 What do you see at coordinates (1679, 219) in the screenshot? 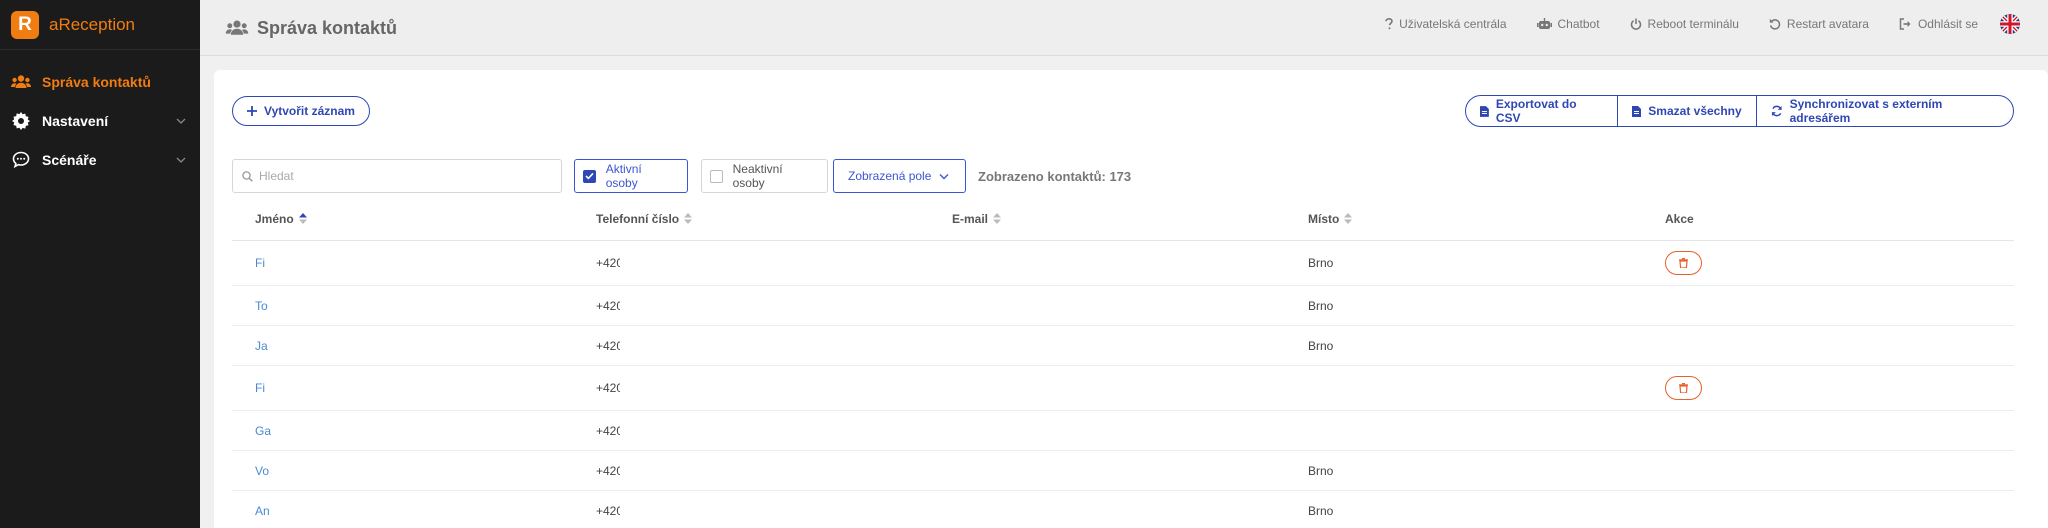
I see `column-actions: Akce` at bounding box center [1679, 219].